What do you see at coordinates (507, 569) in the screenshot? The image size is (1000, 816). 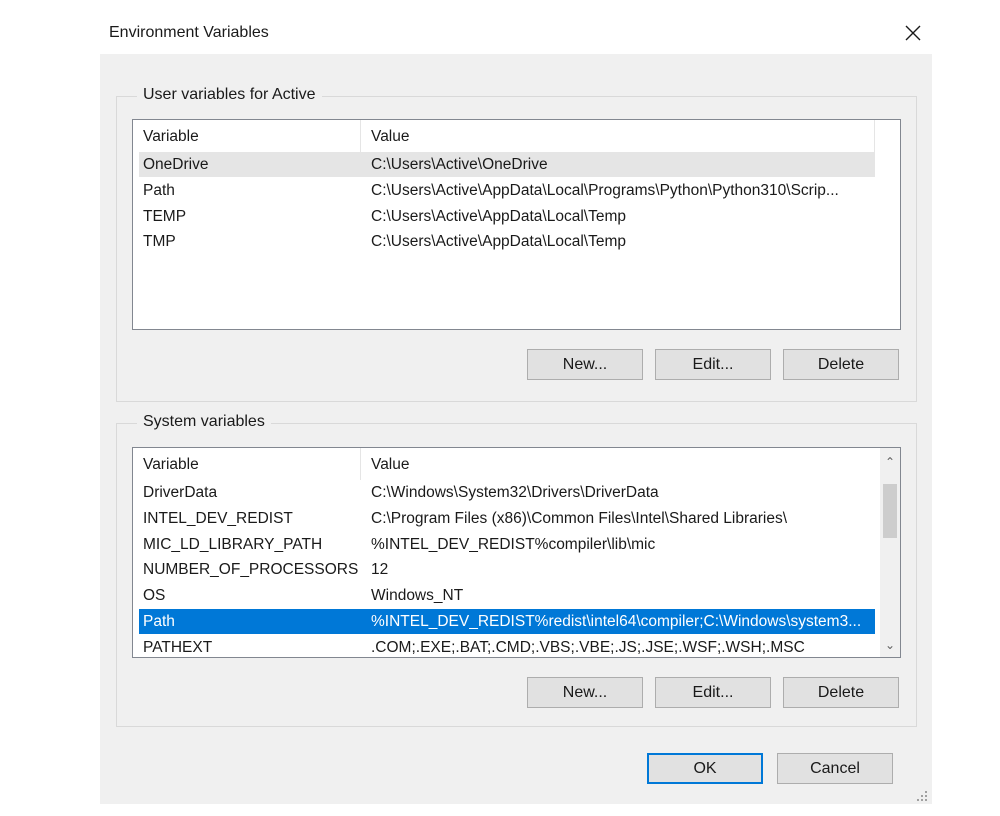 I see `table-row: NUMBER_OF_PROCESSORS 12` at bounding box center [507, 569].